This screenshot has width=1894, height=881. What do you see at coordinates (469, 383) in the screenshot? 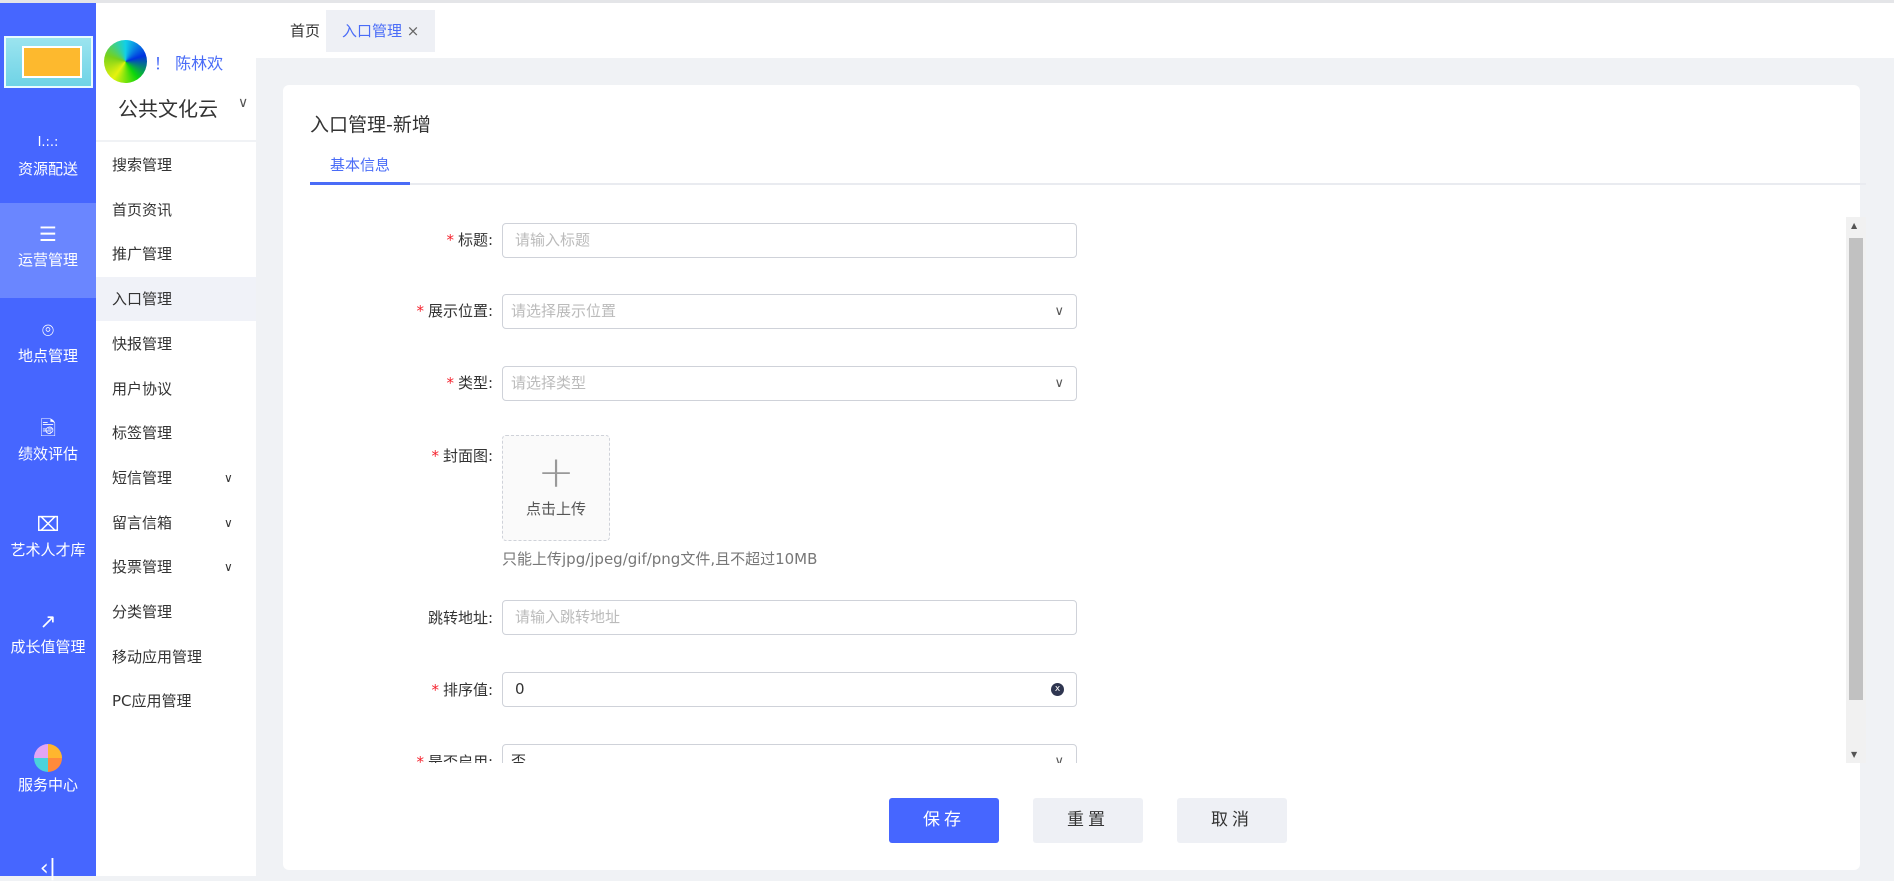
I see `type-label: * 类型:` at bounding box center [469, 383].